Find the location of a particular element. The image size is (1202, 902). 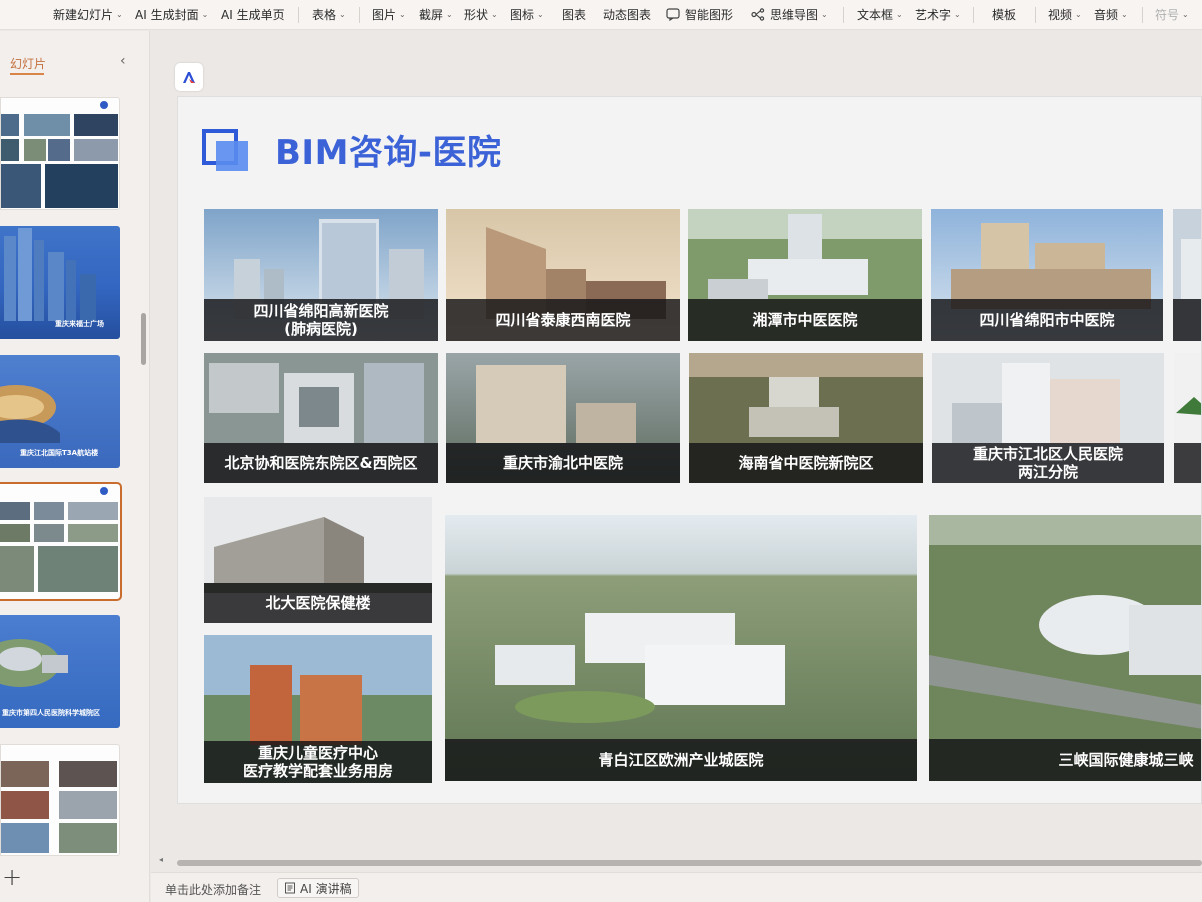

canvas-horizontal-scrollbar: ◂ is located at coordinates (680, 860).